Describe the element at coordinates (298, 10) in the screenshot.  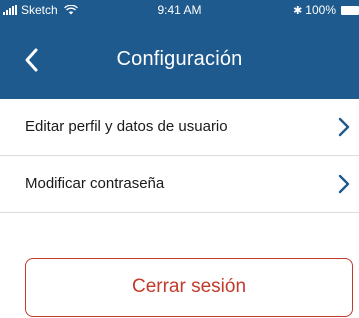
I see `bluetooth-icon: ✱` at that location.